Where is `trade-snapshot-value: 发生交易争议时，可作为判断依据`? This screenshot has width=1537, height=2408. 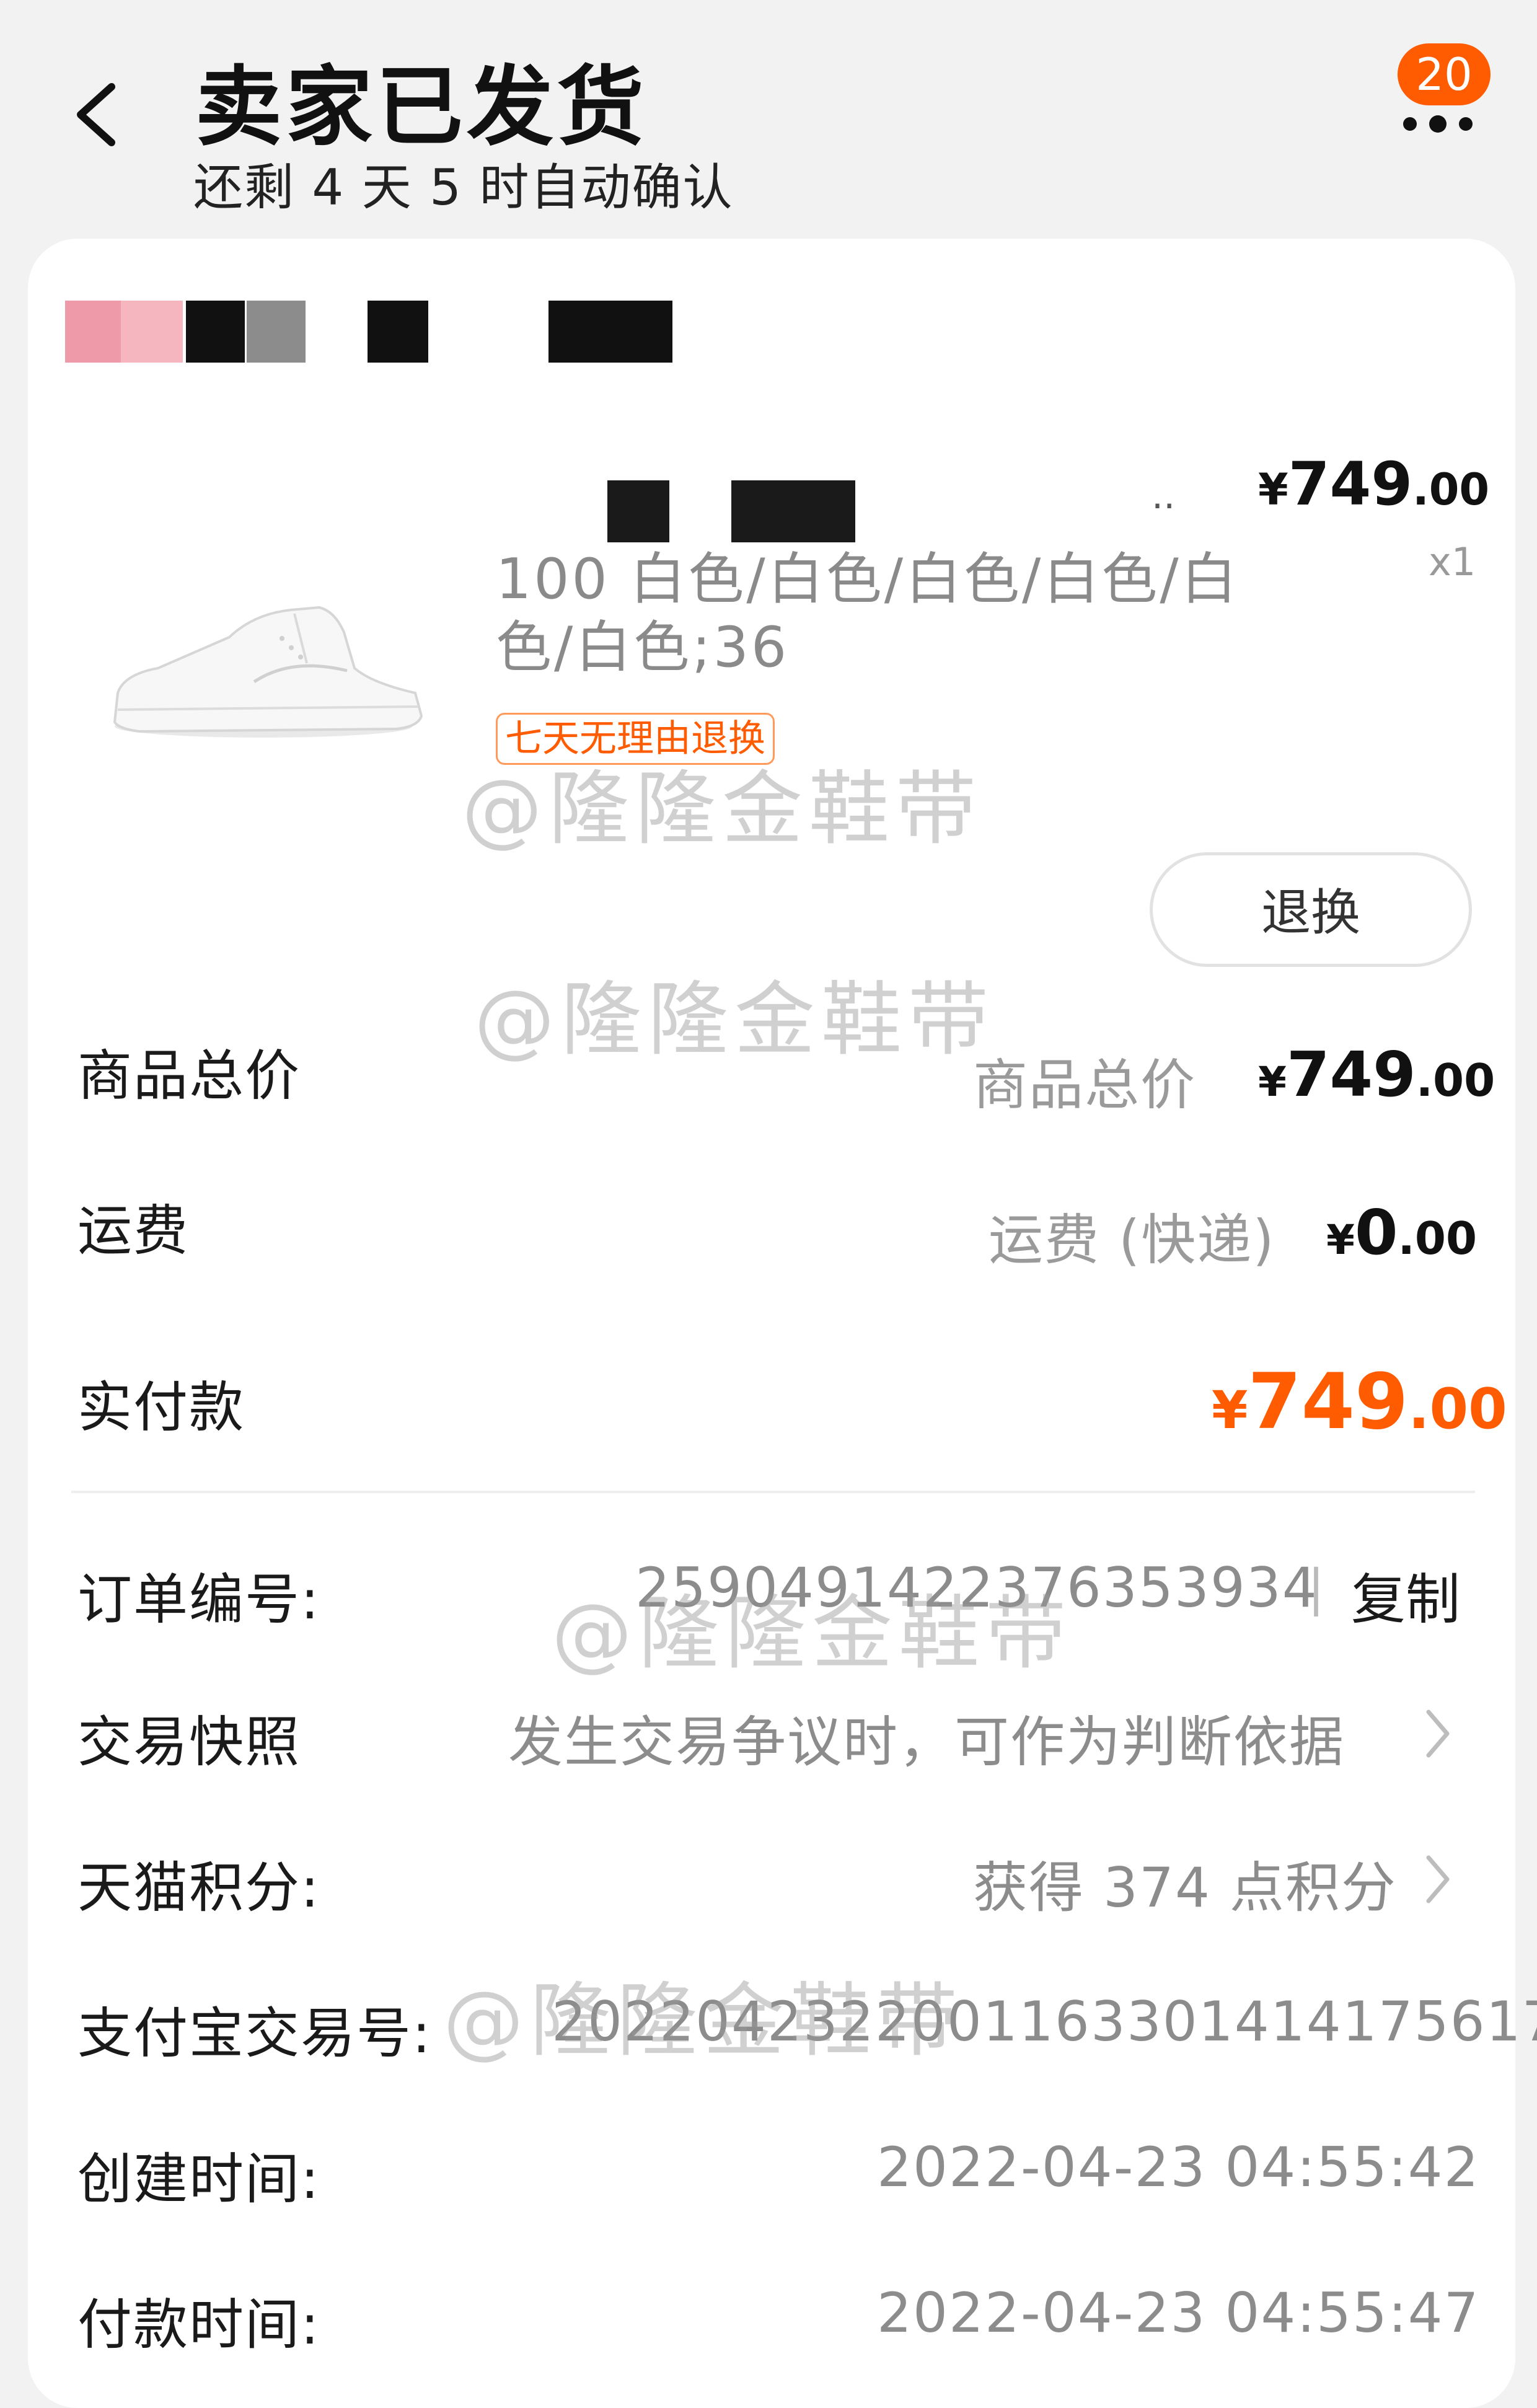 trade-snapshot-value: 发生交易争议时，可作为判断依据 is located at coordinates (927, 1737).